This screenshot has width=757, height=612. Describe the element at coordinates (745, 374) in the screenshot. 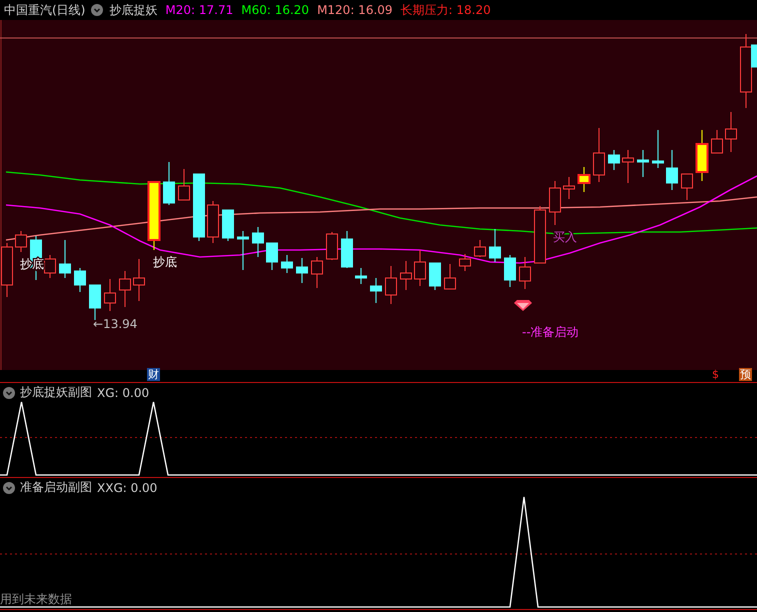

I see `event-marker: 预` at that location.